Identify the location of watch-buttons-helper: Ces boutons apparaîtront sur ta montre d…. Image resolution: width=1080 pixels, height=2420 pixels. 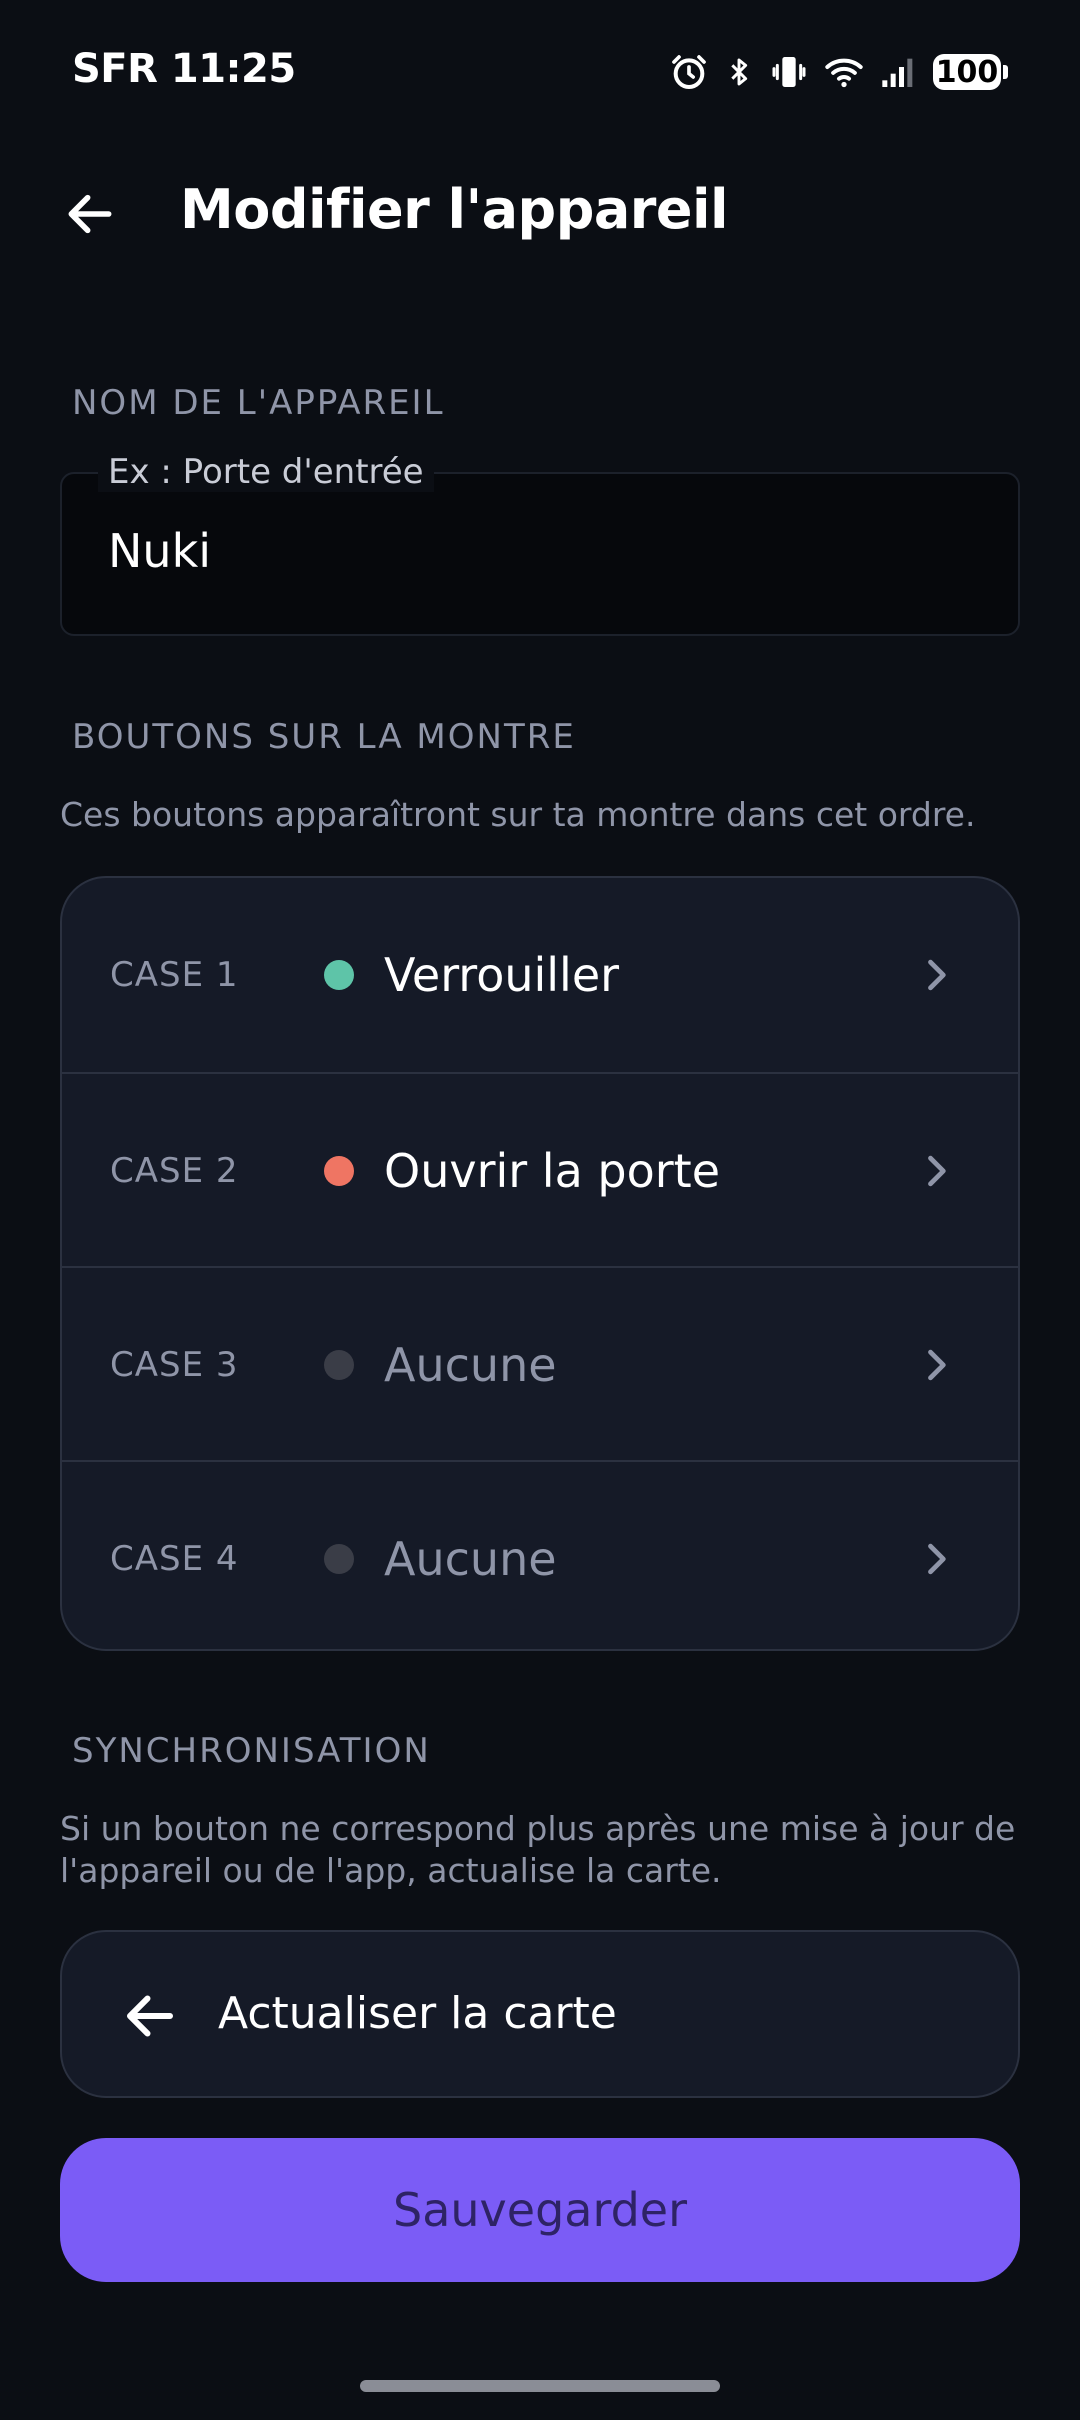
(518, 814).